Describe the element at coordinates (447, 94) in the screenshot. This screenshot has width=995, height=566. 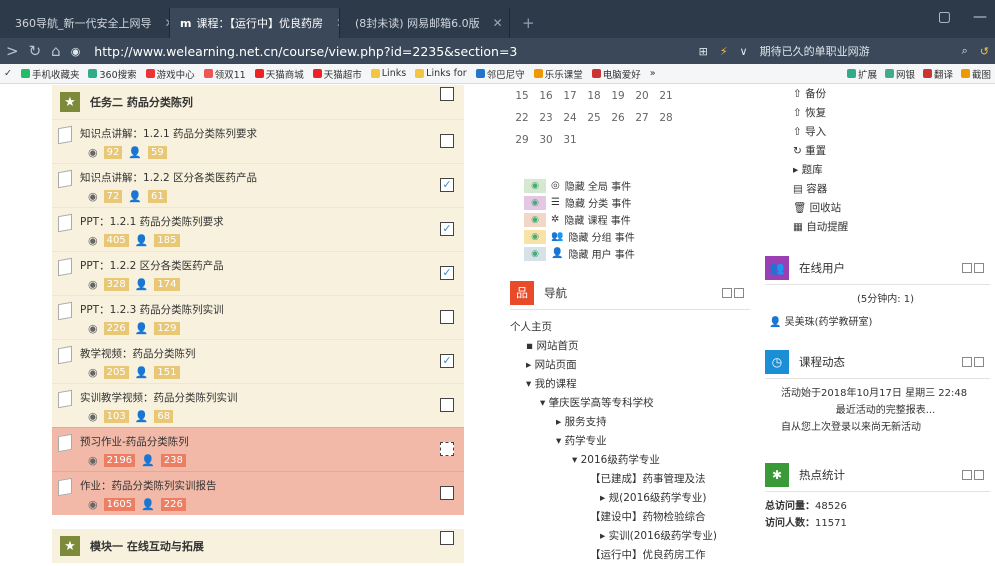
I see `section-checkbox` at that location.